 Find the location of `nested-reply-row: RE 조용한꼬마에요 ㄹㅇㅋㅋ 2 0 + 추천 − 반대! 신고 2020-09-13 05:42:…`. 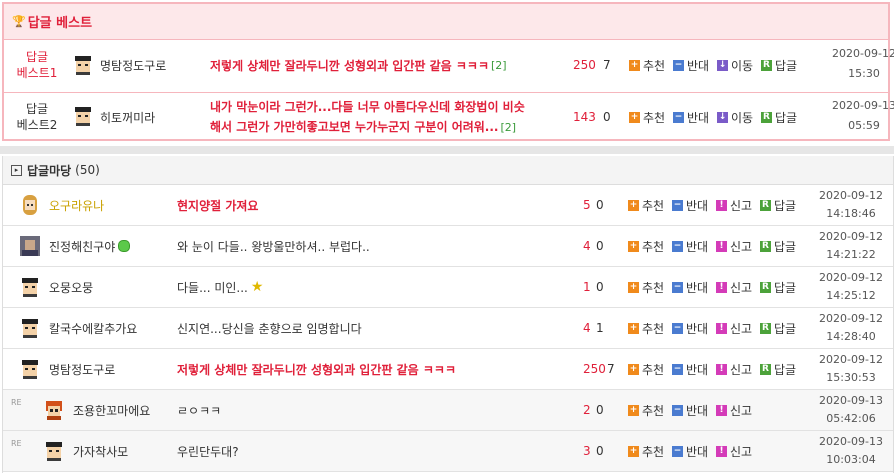

nested-reply-row: RE 조용한꼬마에요 ㄹㅇㅋㅋ 2 0 + 추천 − 반대! 신고 2020-09-13 05:42:… is located at coordinates (448, 410).